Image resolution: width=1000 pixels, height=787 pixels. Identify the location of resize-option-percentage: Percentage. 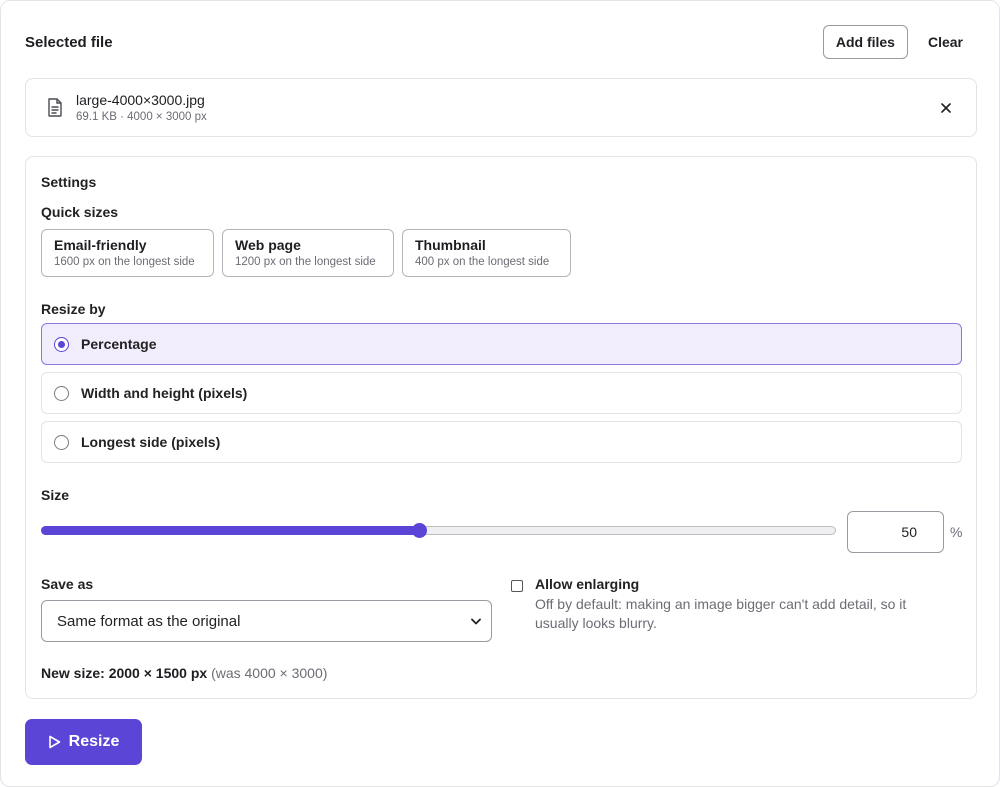
(501, 344).